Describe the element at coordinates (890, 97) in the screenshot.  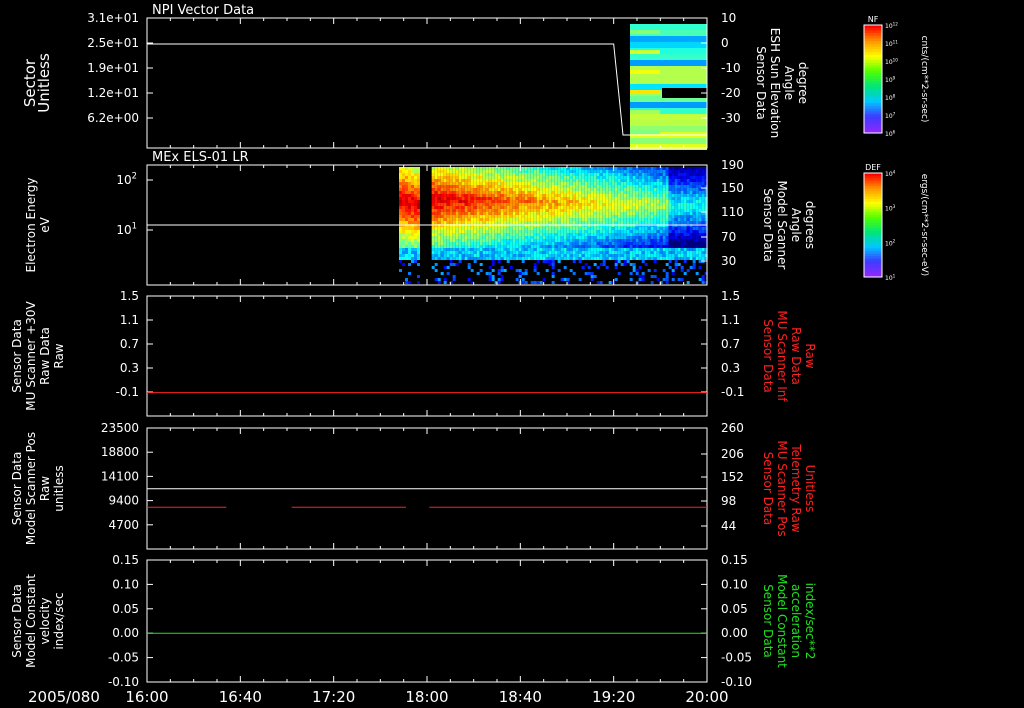
I see `colorbar-tick-label: 108` at that location.